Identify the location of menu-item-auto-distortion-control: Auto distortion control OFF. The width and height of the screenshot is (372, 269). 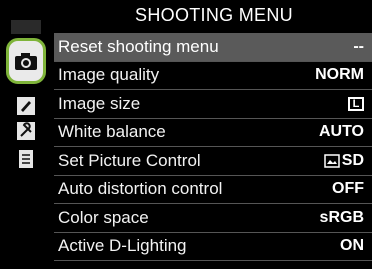
(213, 190).